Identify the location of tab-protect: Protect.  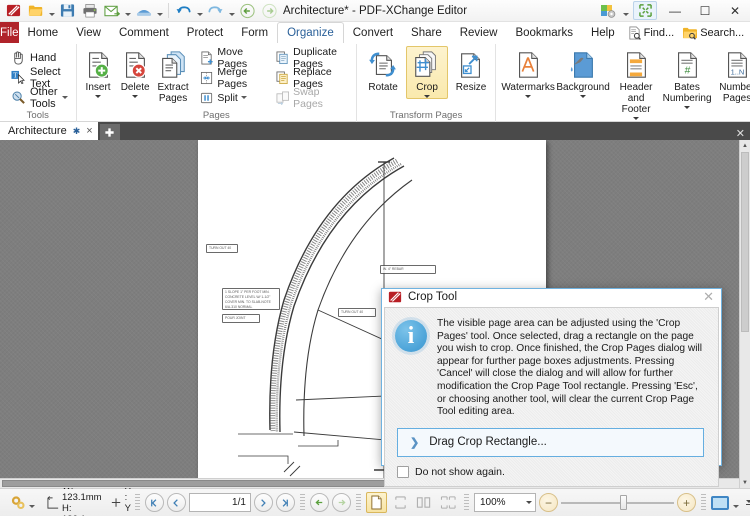
(205, 32).